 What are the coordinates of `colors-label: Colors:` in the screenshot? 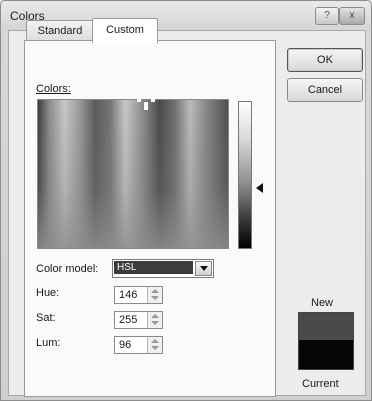 It's located at (53, 89).